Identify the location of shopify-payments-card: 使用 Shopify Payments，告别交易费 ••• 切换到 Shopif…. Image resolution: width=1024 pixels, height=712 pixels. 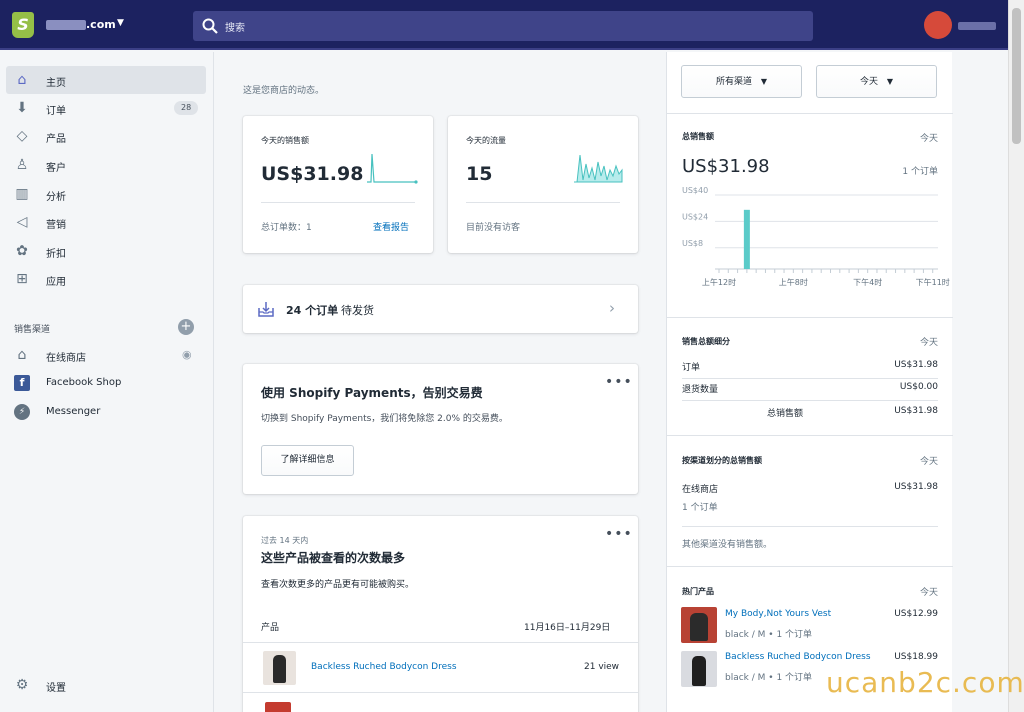
(440, 429).